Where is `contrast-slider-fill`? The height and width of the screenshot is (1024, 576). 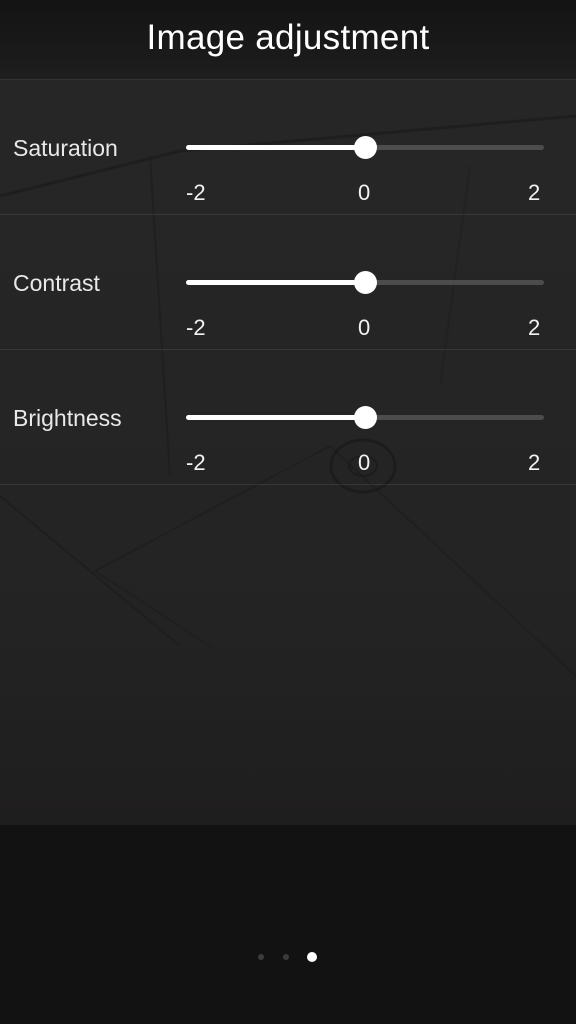 contrast-slider-fill is located at coordinates (275, 282).